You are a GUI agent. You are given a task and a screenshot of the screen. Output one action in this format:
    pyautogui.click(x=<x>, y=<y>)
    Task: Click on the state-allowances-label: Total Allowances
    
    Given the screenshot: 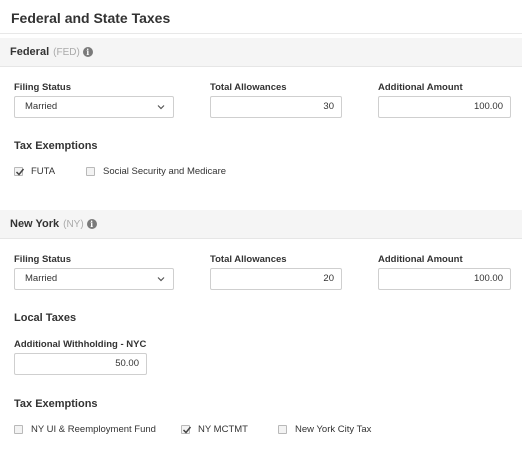 What is the action you would take?
    pyautogui.click(x=248, y=259)
    